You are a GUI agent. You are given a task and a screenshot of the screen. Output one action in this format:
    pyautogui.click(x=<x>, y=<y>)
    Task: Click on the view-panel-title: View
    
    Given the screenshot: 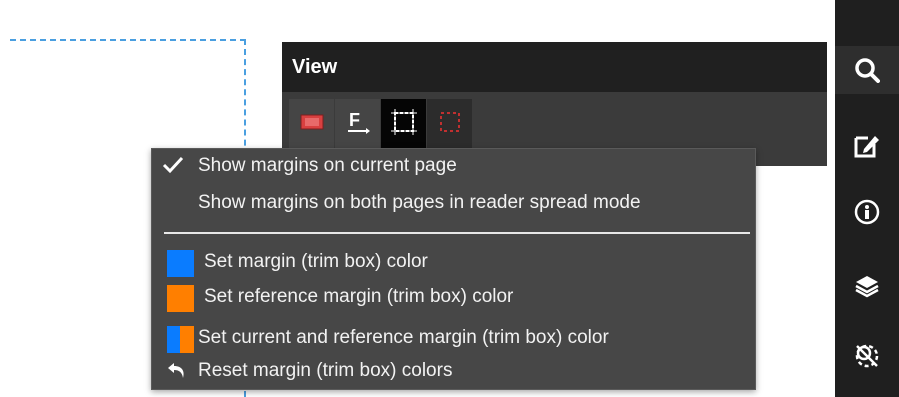 What is the action you would take?
    pyautogui.click(x=554, y=67)
    